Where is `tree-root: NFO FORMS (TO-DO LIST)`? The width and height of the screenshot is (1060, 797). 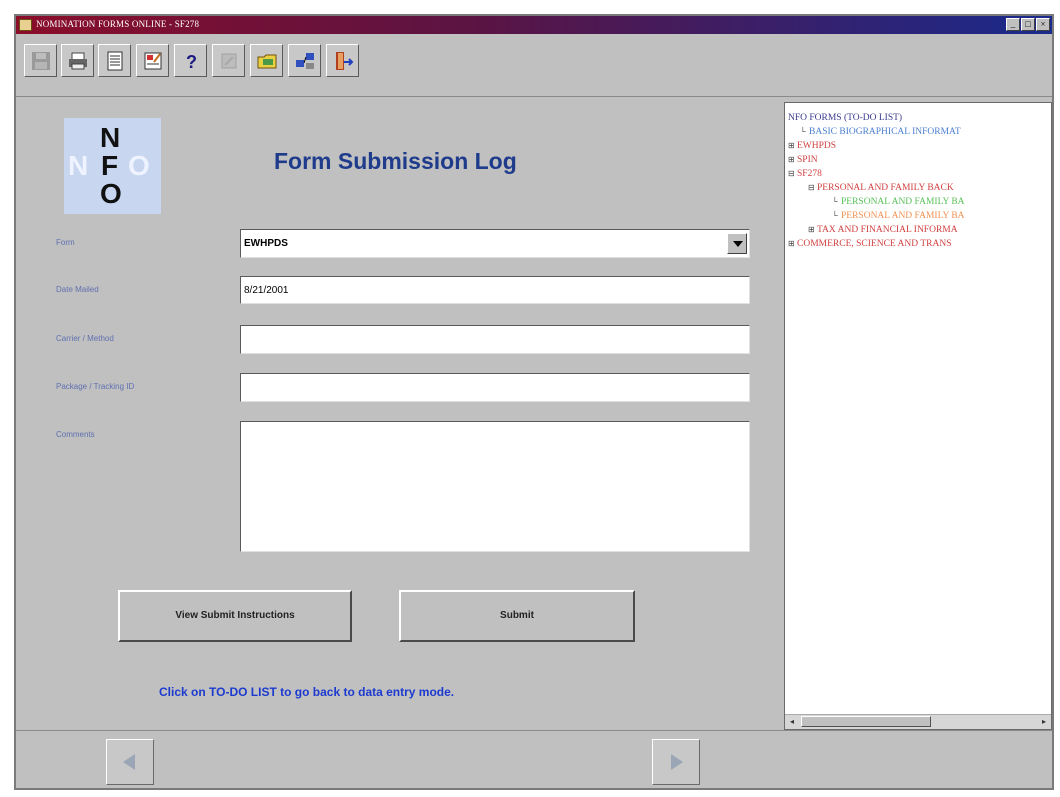
tree-root: NFO FORMS (TO-DO LIST) is located at coordinates (876, 118).